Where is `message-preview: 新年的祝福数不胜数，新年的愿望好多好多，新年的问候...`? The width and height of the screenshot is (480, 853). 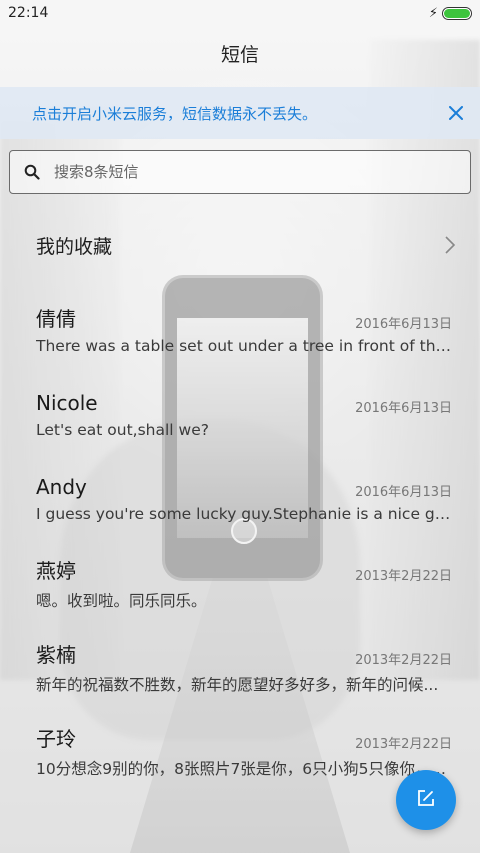 message-preview: 新年的祝福数不胜数，新年的愿望好多好多，新年的问候... is located at coordinates (237, 685).